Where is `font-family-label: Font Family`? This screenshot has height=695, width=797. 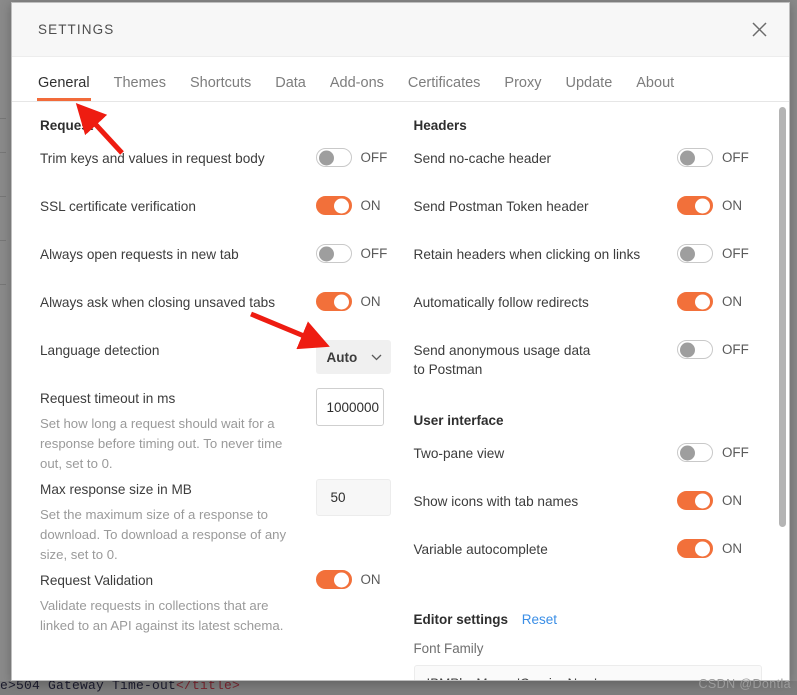
font-family-label: Font Family is located at coordinates (448, 648).